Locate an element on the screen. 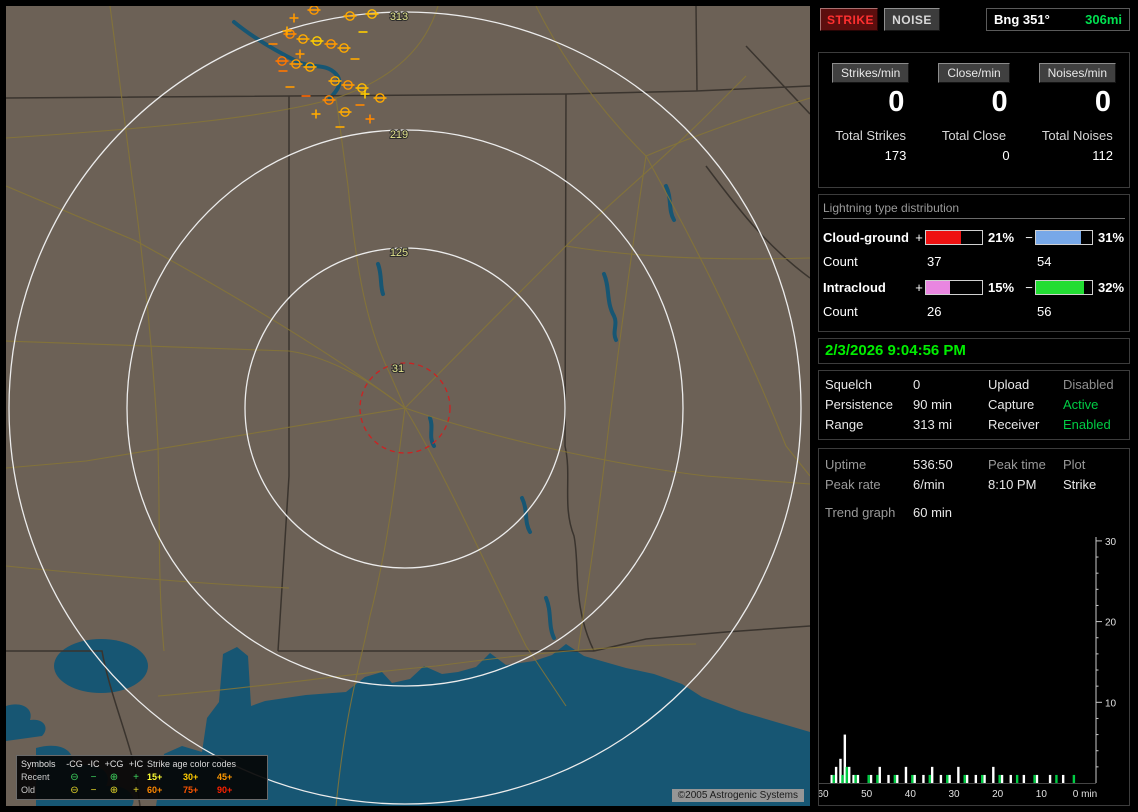 This screenshot has width=1138, height=812. strike-toggle-button: STRIKE is located at coordinates (849, 19).